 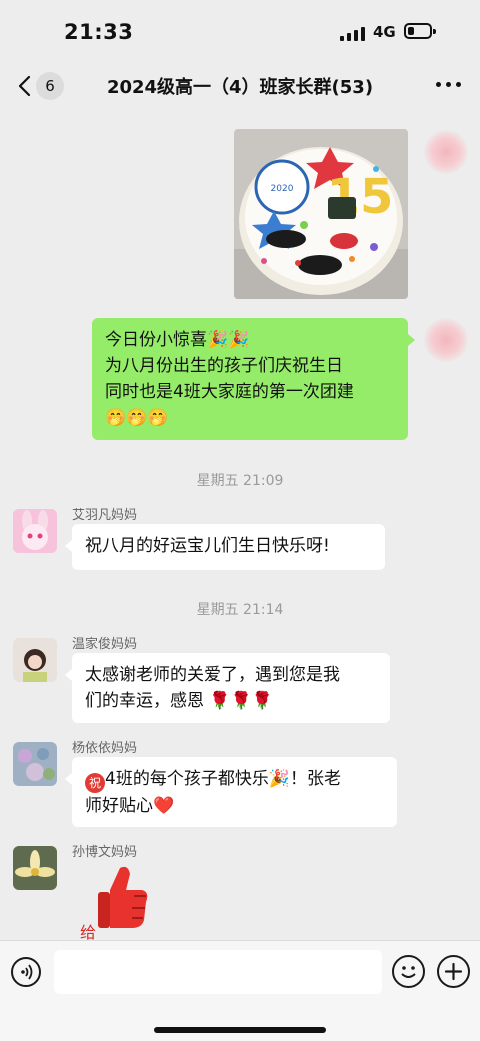 I want to click on emoji-icon, so click(x=408, y=971).